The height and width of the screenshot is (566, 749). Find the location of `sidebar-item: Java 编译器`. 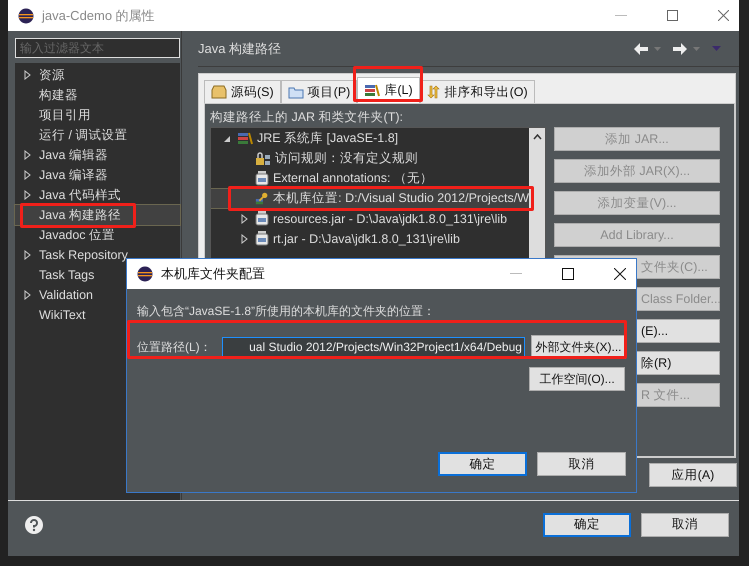

sidebar-item: Java 编译器 is located at coordinates (97, 175).